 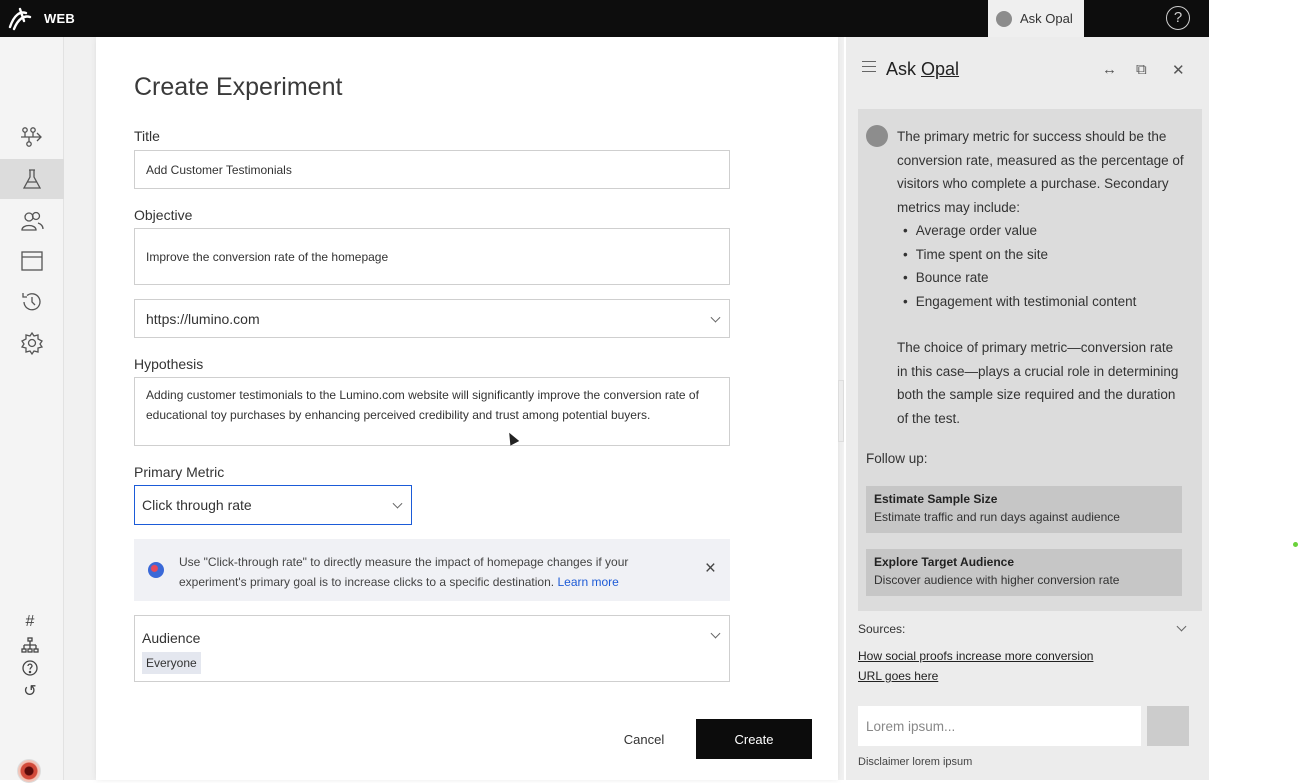 I want to click on sidebar-item-settings, so click(x=32, y=343).